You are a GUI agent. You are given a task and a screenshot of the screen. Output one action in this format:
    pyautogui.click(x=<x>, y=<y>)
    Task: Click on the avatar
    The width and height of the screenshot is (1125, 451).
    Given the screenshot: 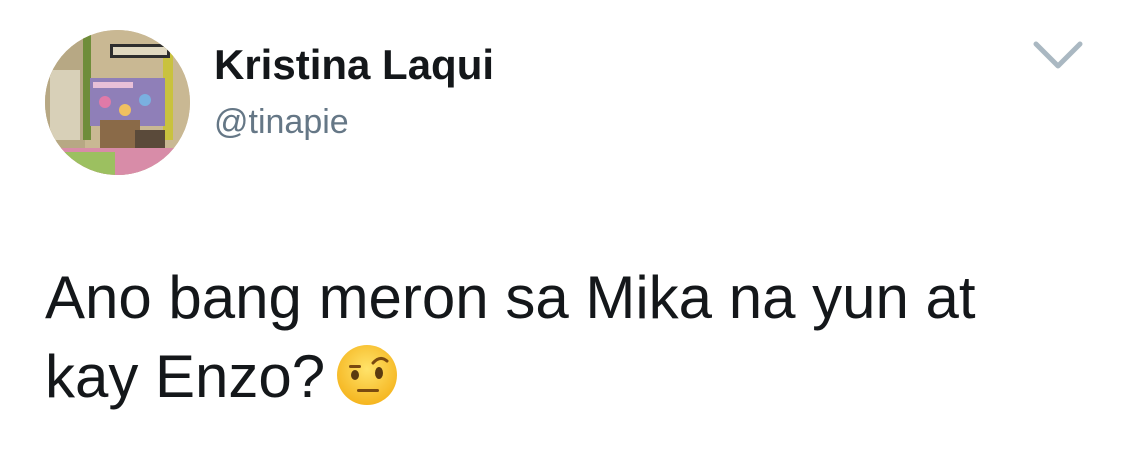 What is the action you would take?
    pyautogui.click(x=117, y=102)
    